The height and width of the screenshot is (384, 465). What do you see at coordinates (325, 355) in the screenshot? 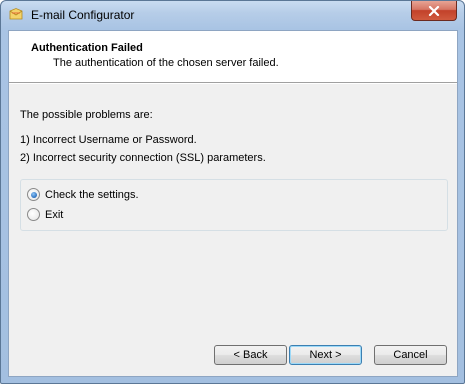
I see `next-button: Next >` at bounding box center [325, 355].